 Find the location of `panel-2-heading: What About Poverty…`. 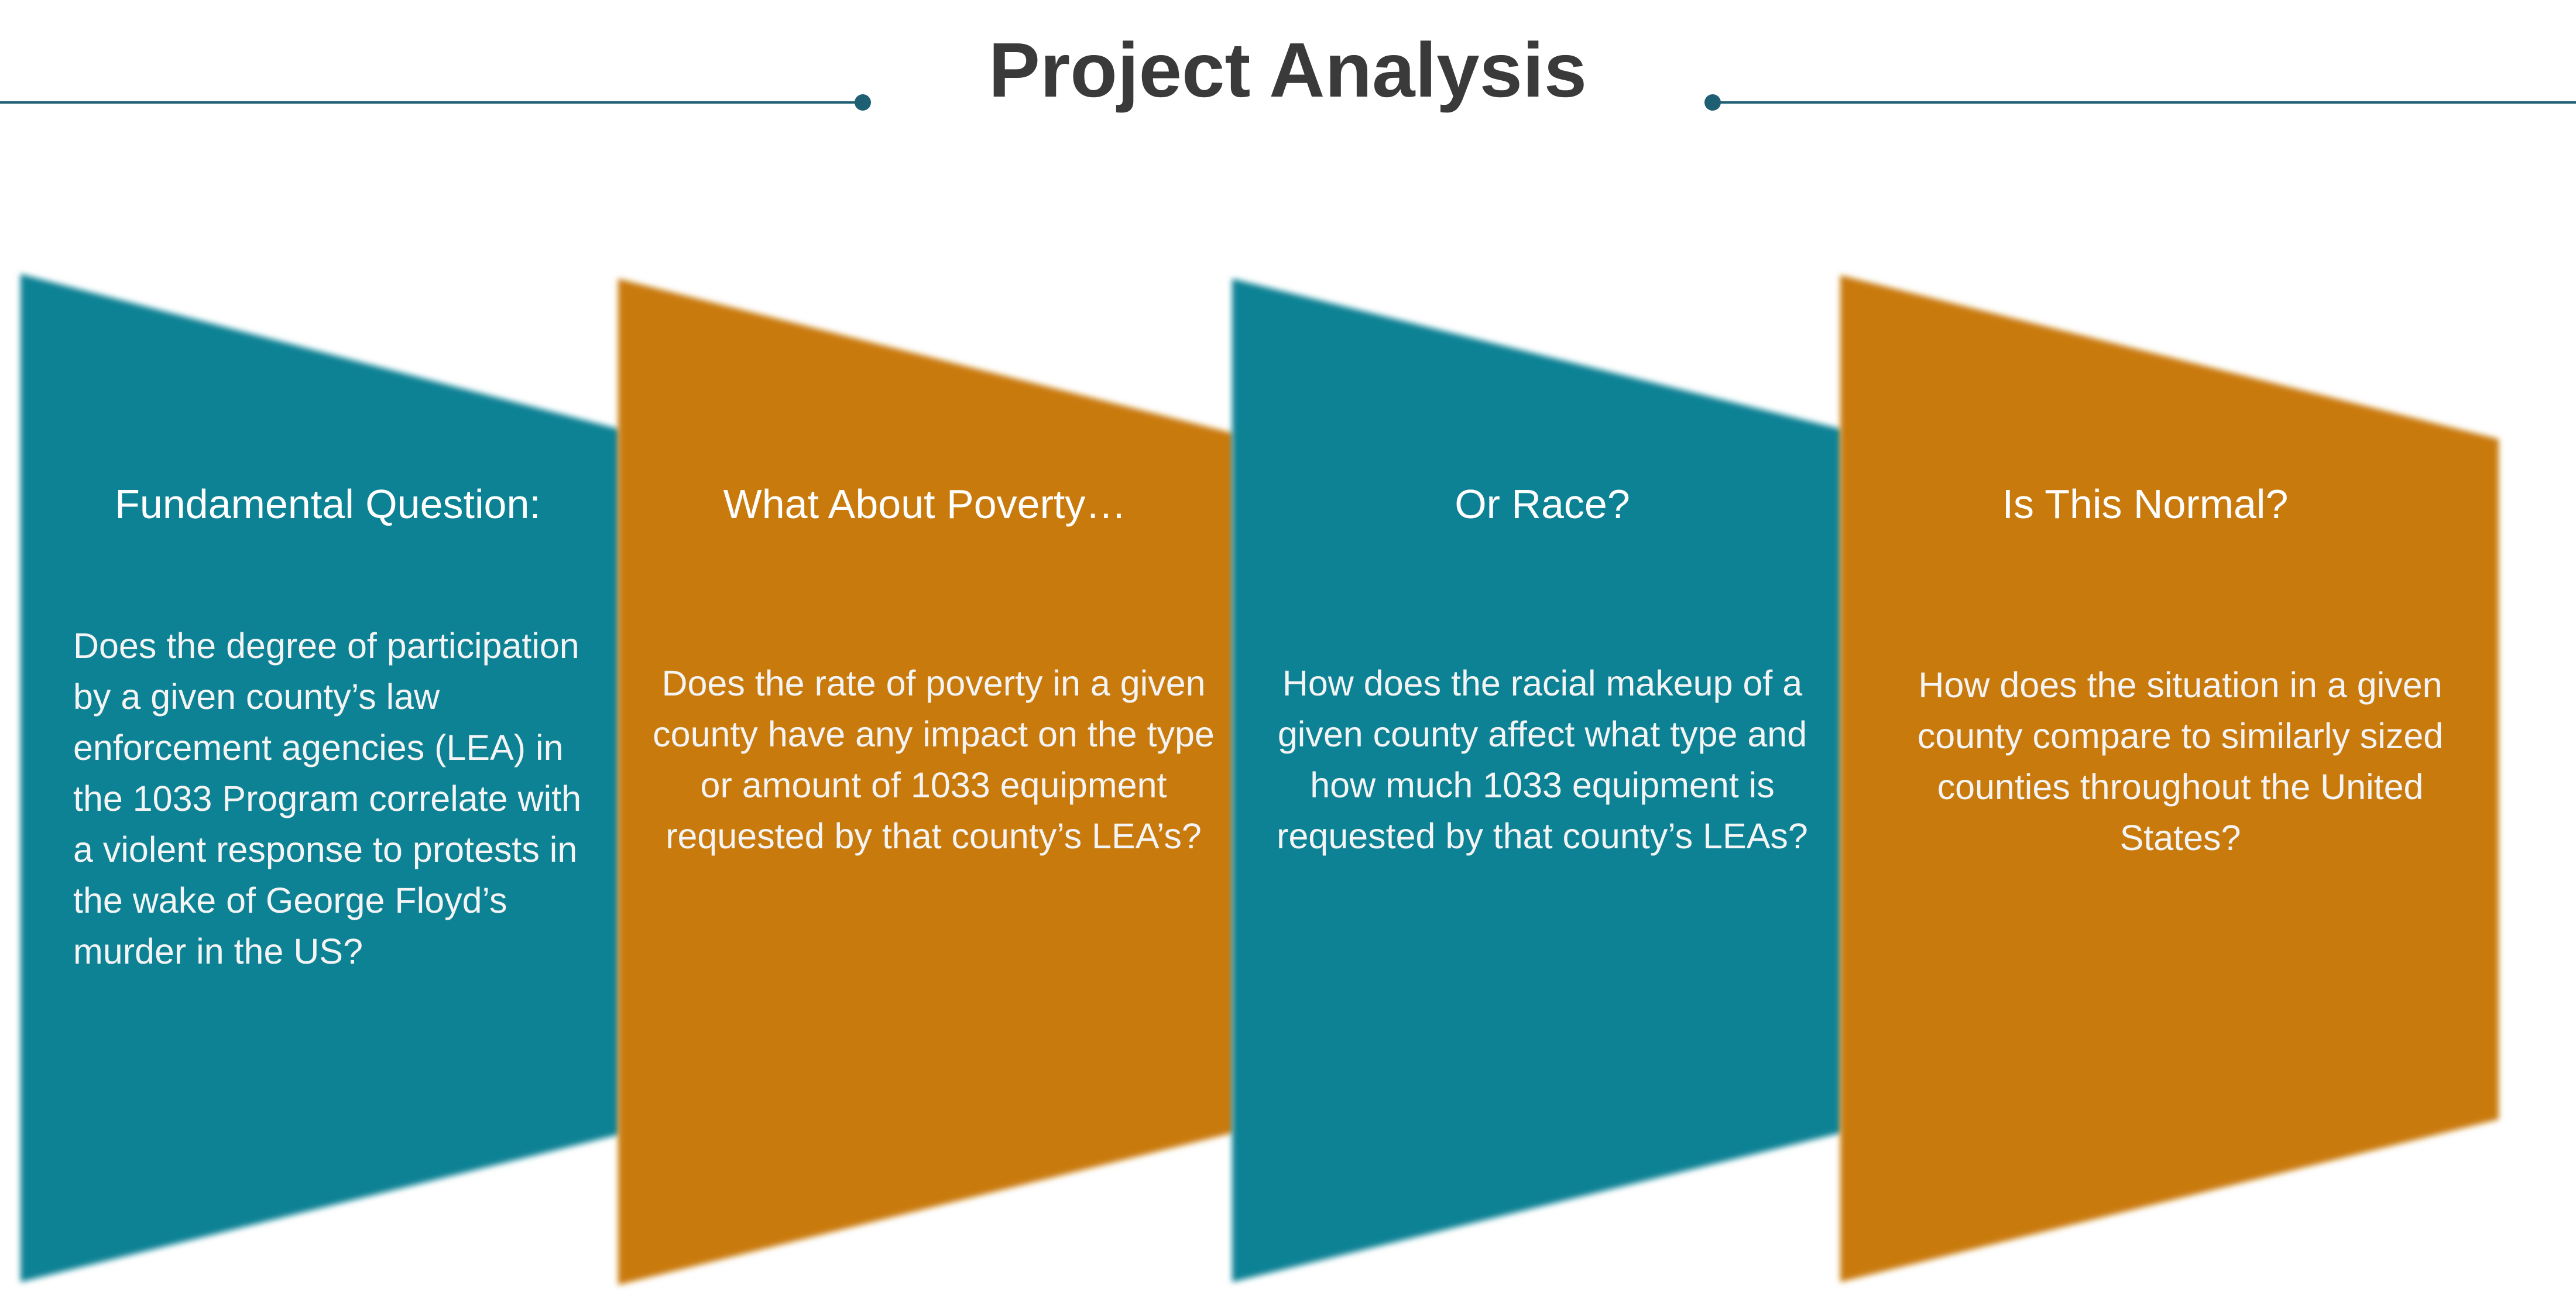

panel-2-heading: What About Poverty… is located at coordinates (925, 504).